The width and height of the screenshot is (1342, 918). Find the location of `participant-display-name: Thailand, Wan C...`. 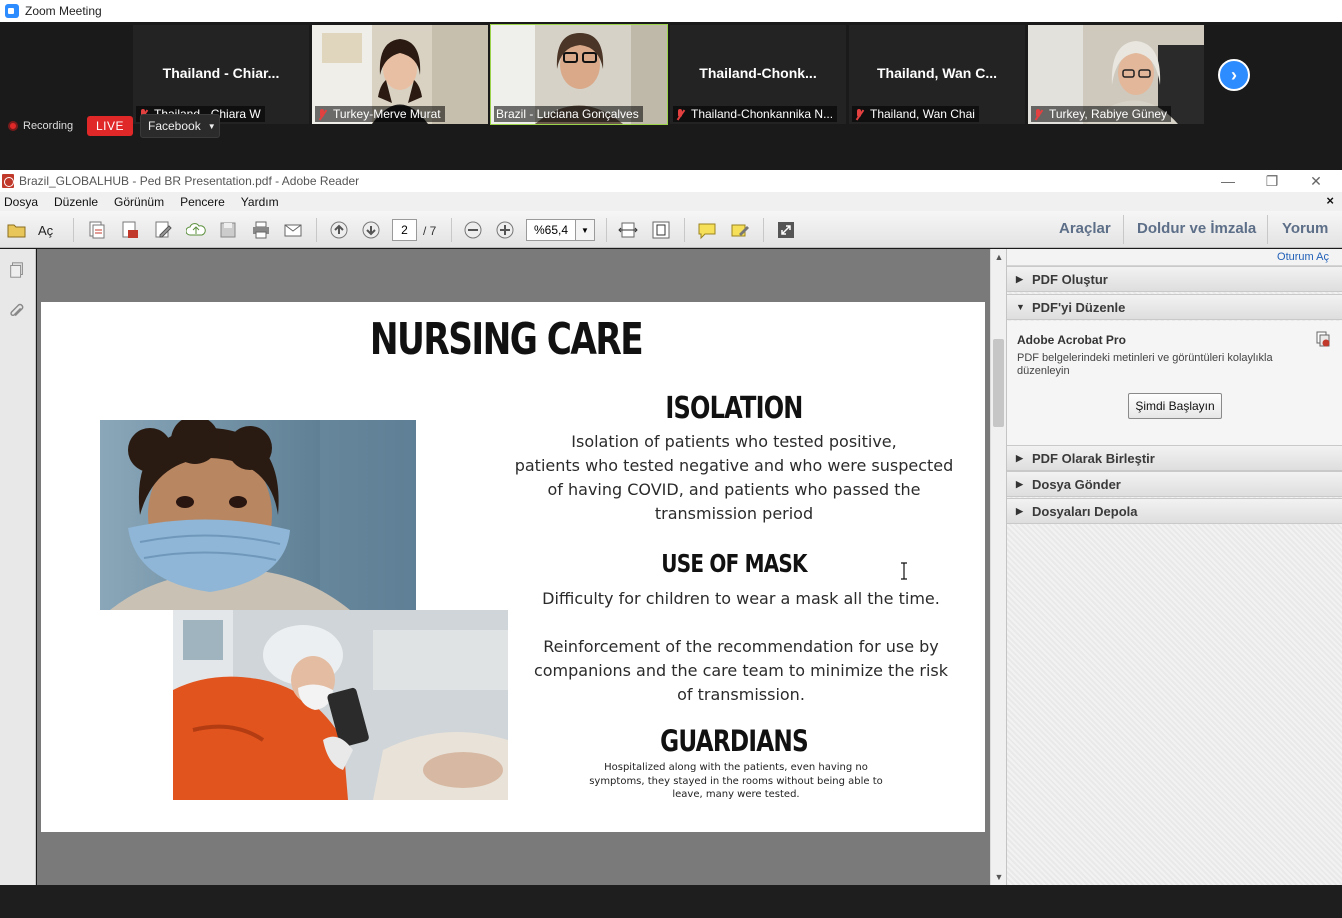

participant-display-name: Thailand, Wan C... is located at coordinates (937, 73).